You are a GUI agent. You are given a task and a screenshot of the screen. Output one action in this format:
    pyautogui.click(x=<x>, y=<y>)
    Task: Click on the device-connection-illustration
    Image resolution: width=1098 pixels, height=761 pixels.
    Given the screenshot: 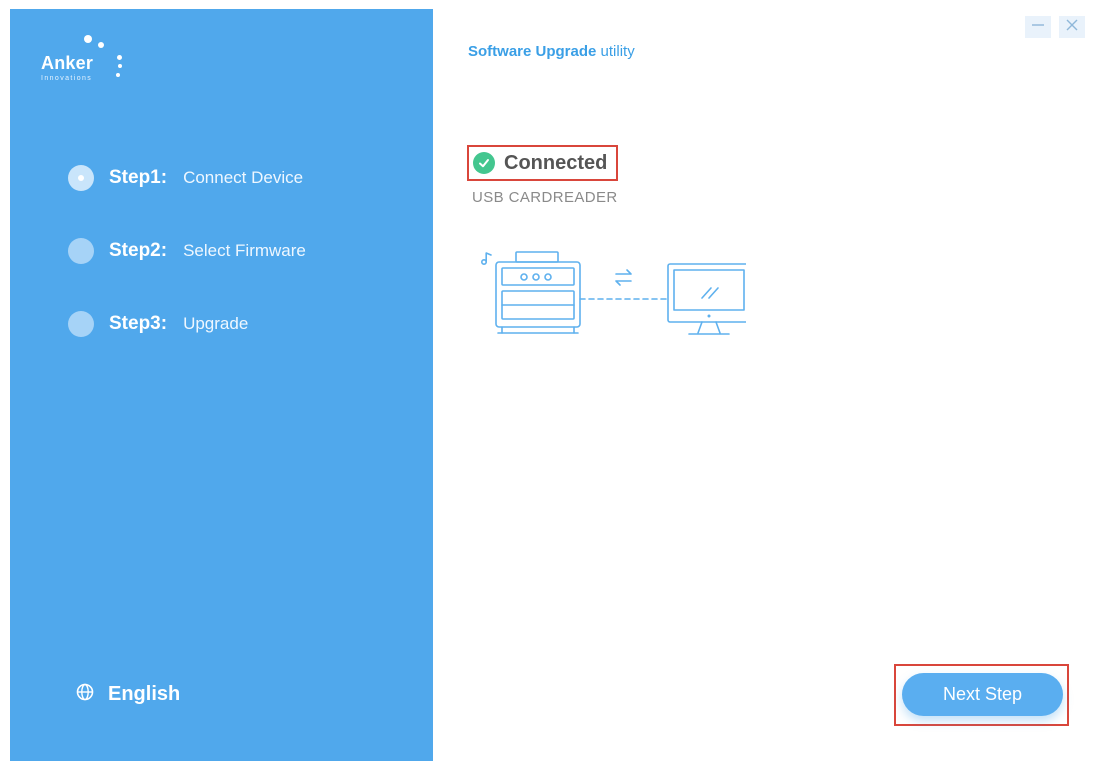 What is the action you would take?
    pyautogui.click(x=613, y=290)
    